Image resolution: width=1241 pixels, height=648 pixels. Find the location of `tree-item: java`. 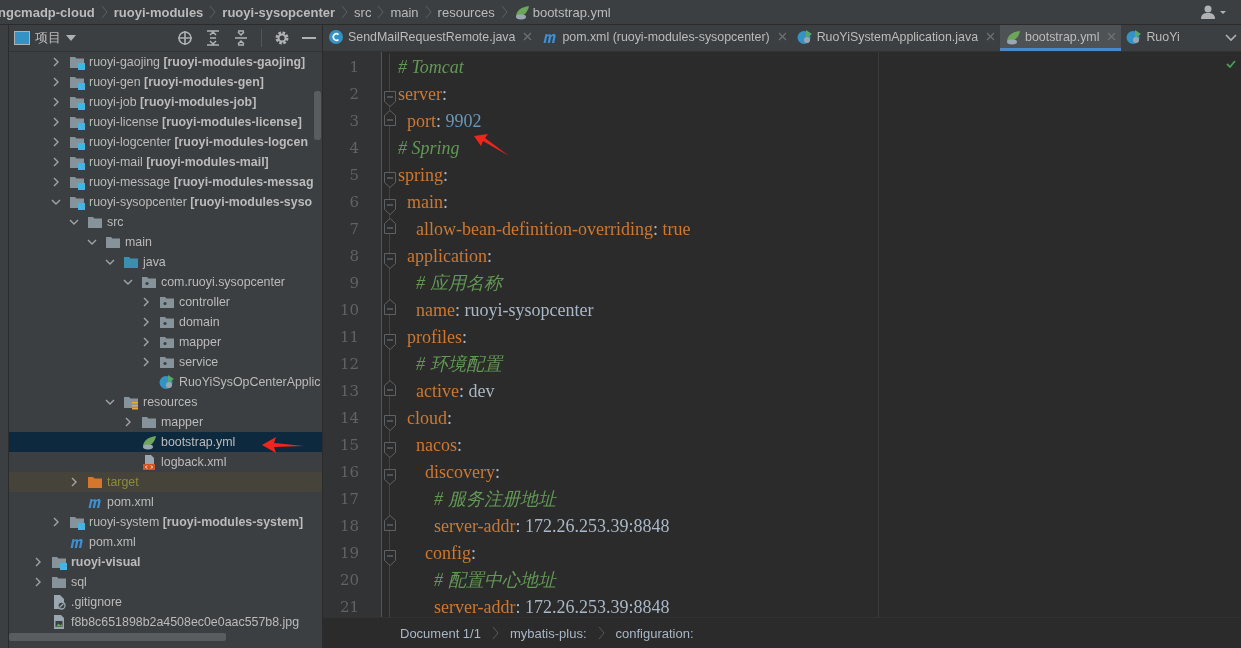

tree-item: java is located at coordinates (165, 262).